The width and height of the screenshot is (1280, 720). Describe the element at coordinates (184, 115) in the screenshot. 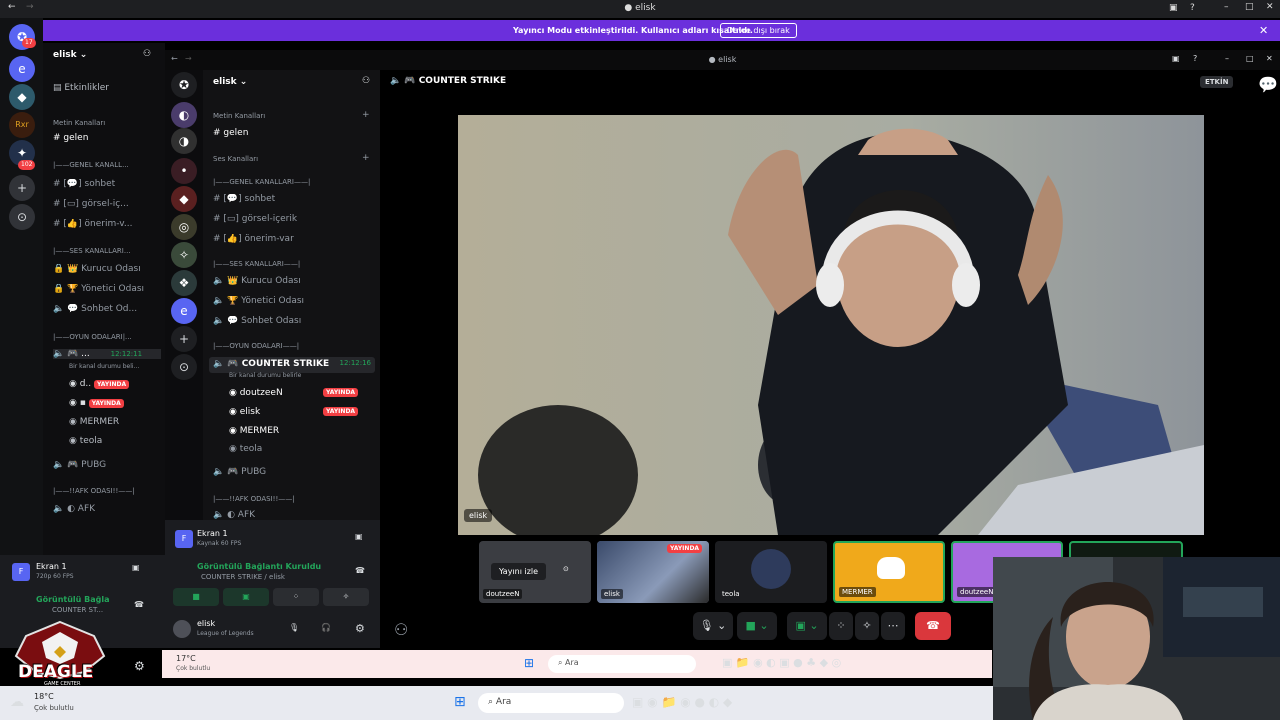

I see `server-icon: ◐` at that location.